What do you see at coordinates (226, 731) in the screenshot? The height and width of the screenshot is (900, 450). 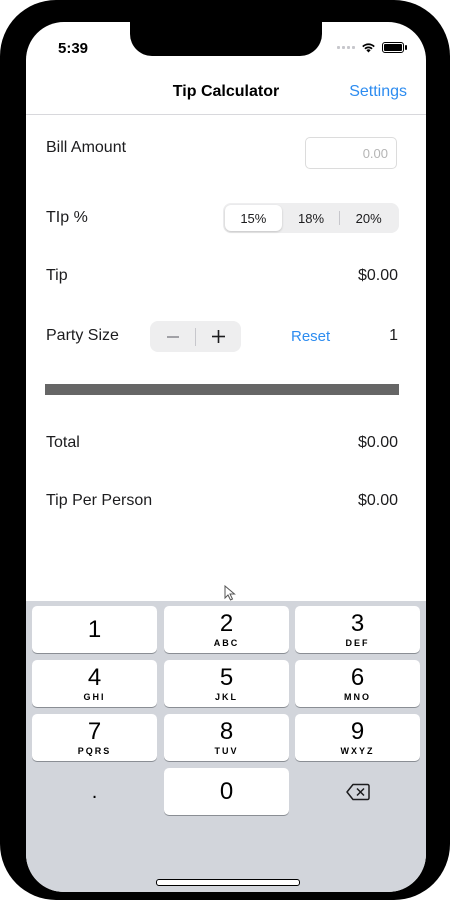 I see `key-digit: 8` at bounding box center [226, 731].